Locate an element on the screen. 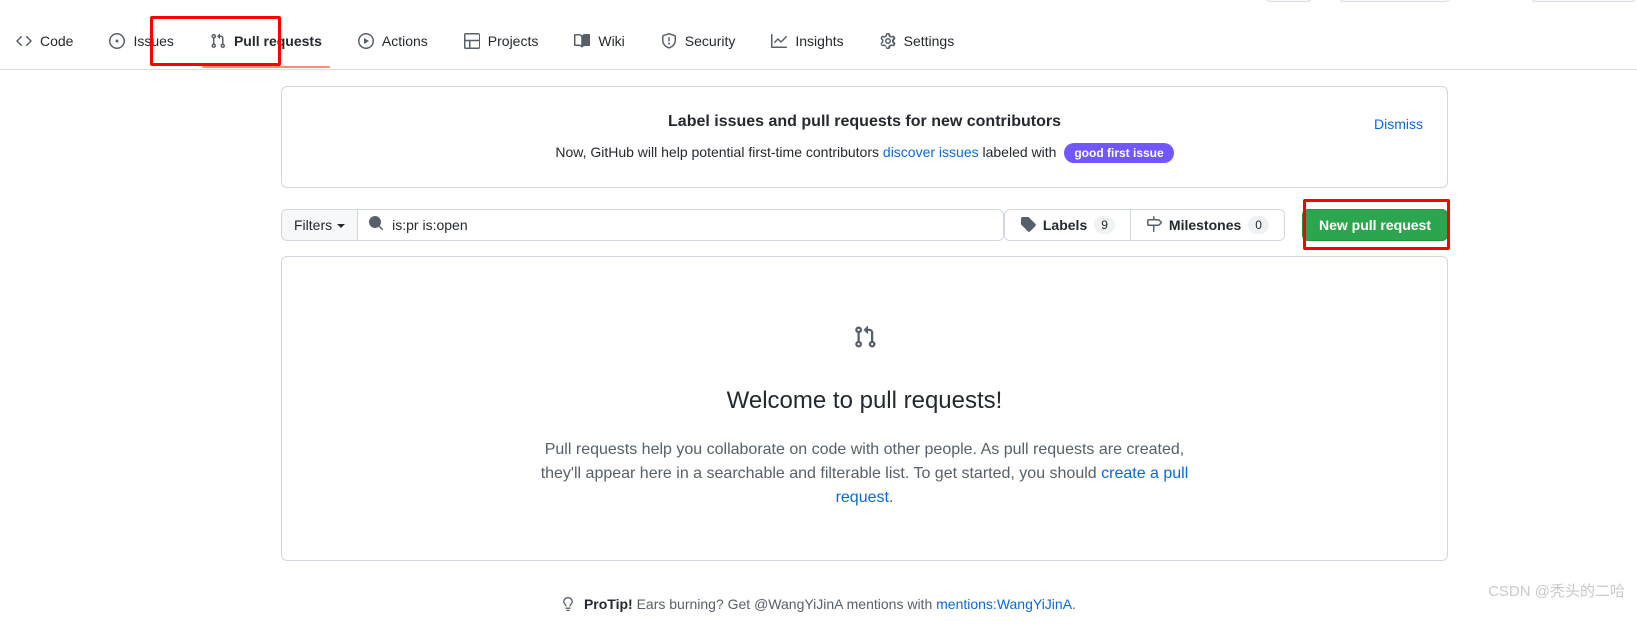  code-icon is located at coordinates (24, 41).